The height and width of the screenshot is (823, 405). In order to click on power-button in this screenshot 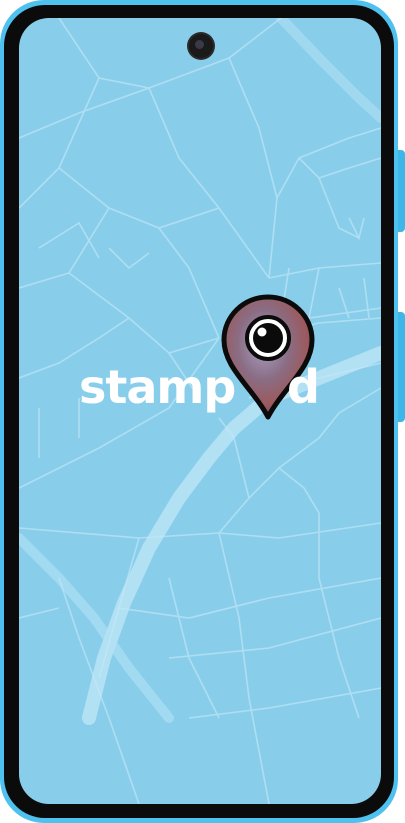, I will do `click(401, 367)`.